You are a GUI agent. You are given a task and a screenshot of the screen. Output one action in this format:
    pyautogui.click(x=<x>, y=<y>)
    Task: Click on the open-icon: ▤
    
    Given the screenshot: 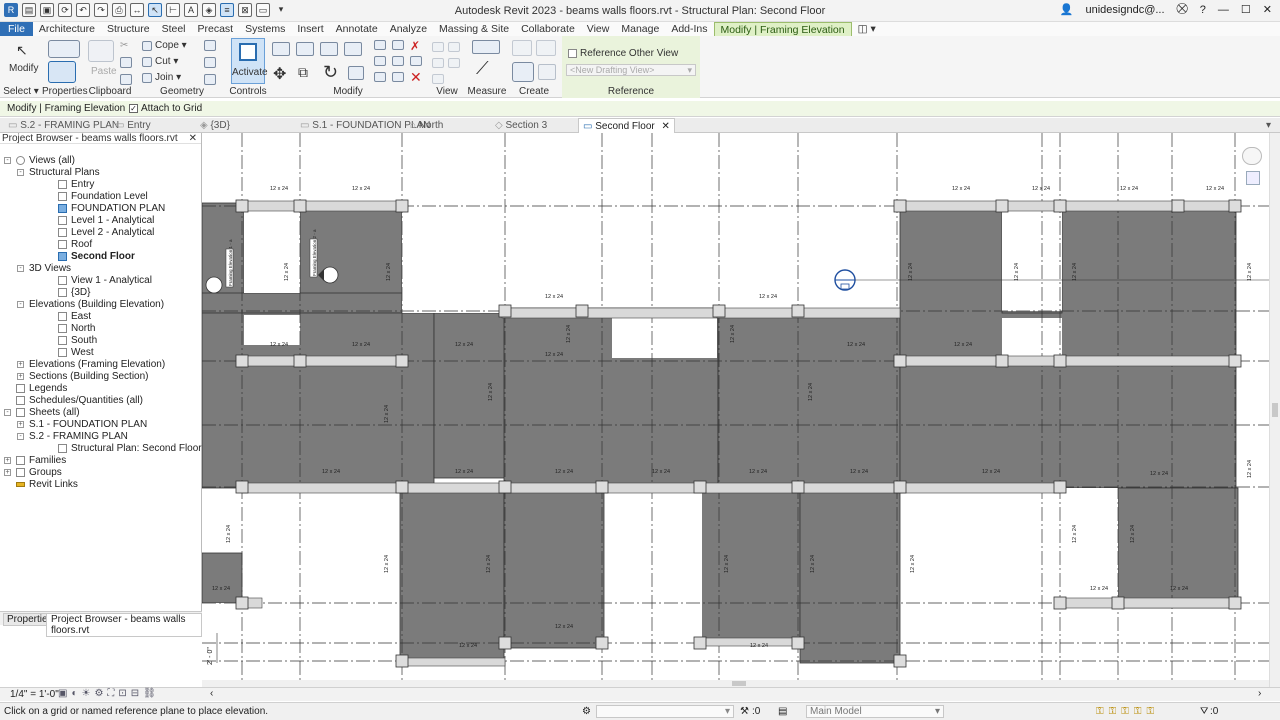 What is the action you would take?
    pyautogui.click(x=29, y=10)
    